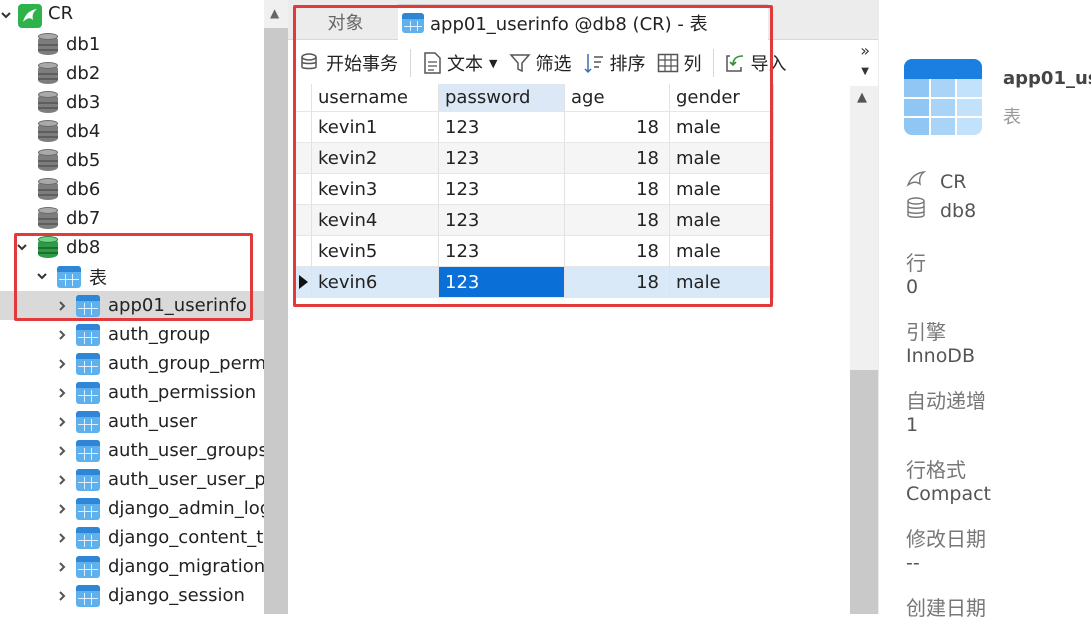  What do you see at coordinates (617, 98) in the screenshot?
I see `column-header: age` at bounding box center [617, 98].